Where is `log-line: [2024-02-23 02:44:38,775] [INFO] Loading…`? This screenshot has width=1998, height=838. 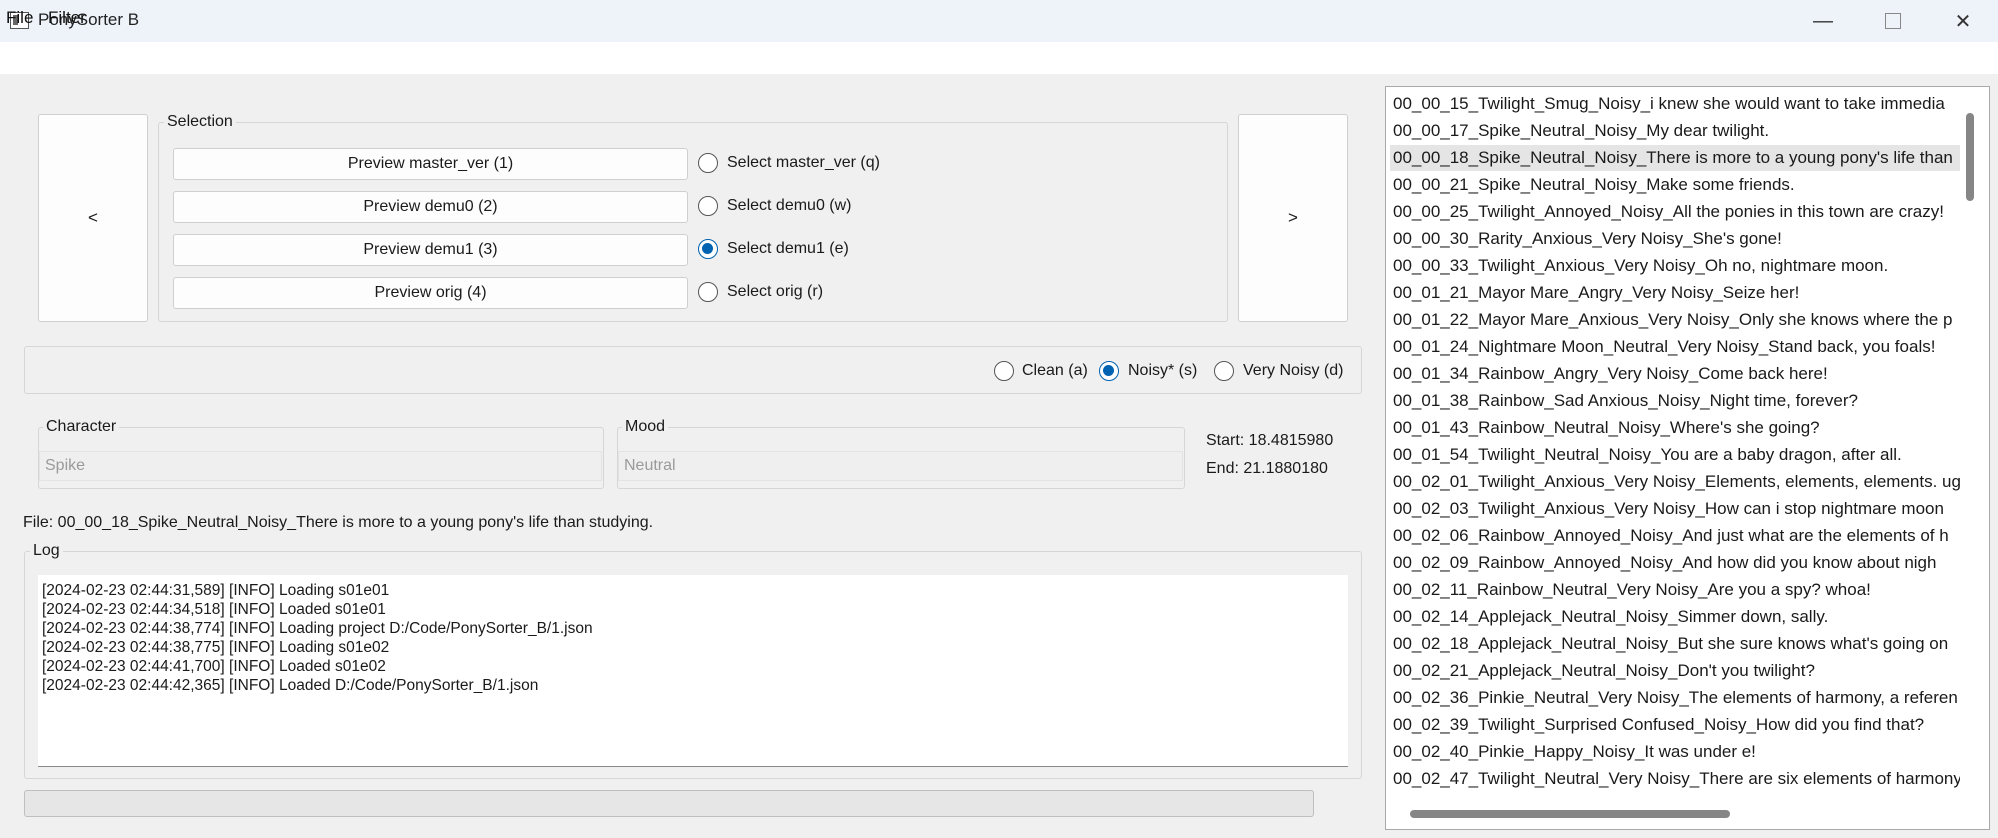 log-line: [2024-02-23 02:44:38,775] [INFO] Loading… is located at coordinates (216, 647).